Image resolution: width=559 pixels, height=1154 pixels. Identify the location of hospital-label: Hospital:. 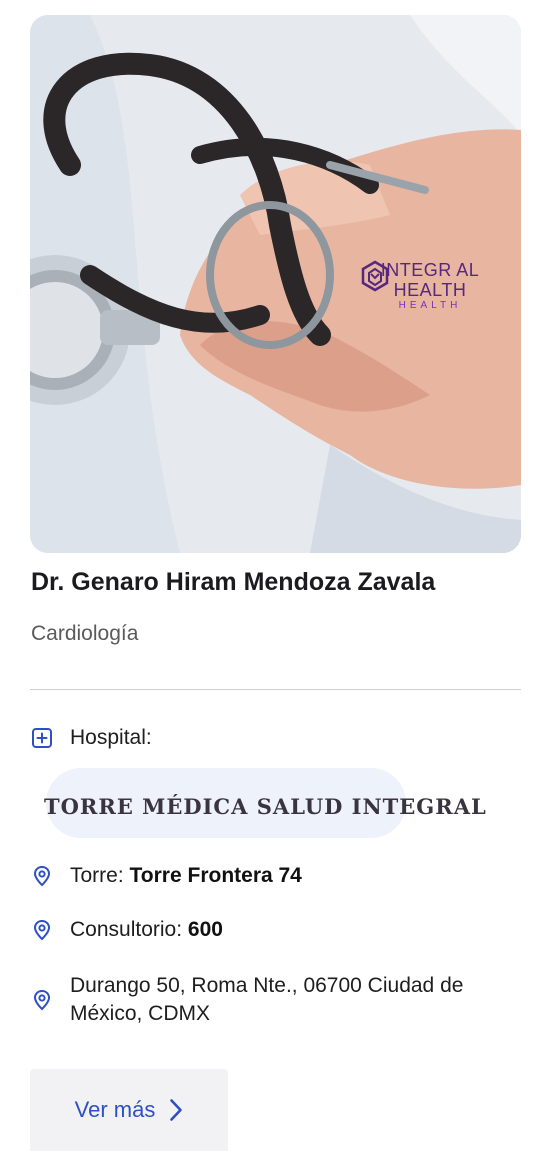
(111, 737).